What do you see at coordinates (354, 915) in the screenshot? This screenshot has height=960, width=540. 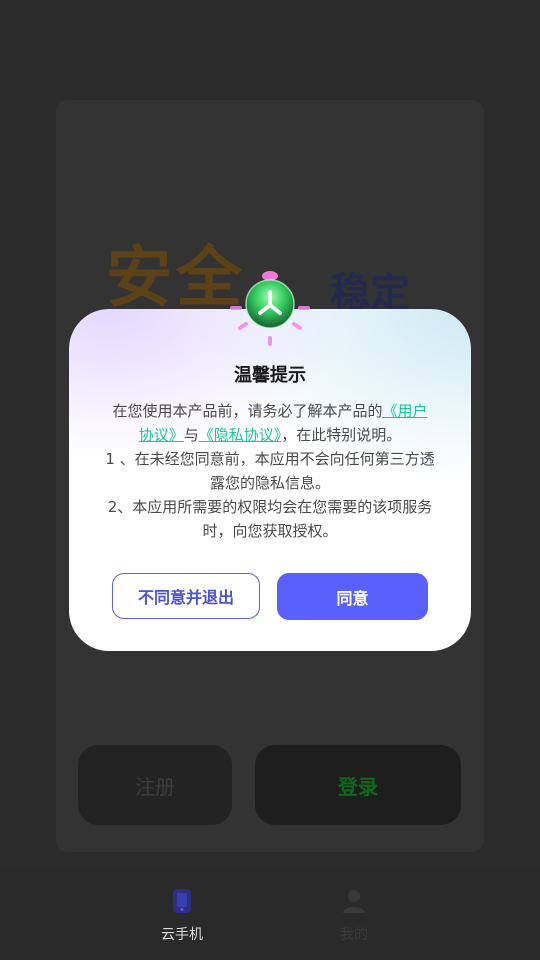 I see `tab-me: 我的` at bounding box center [354, 915].